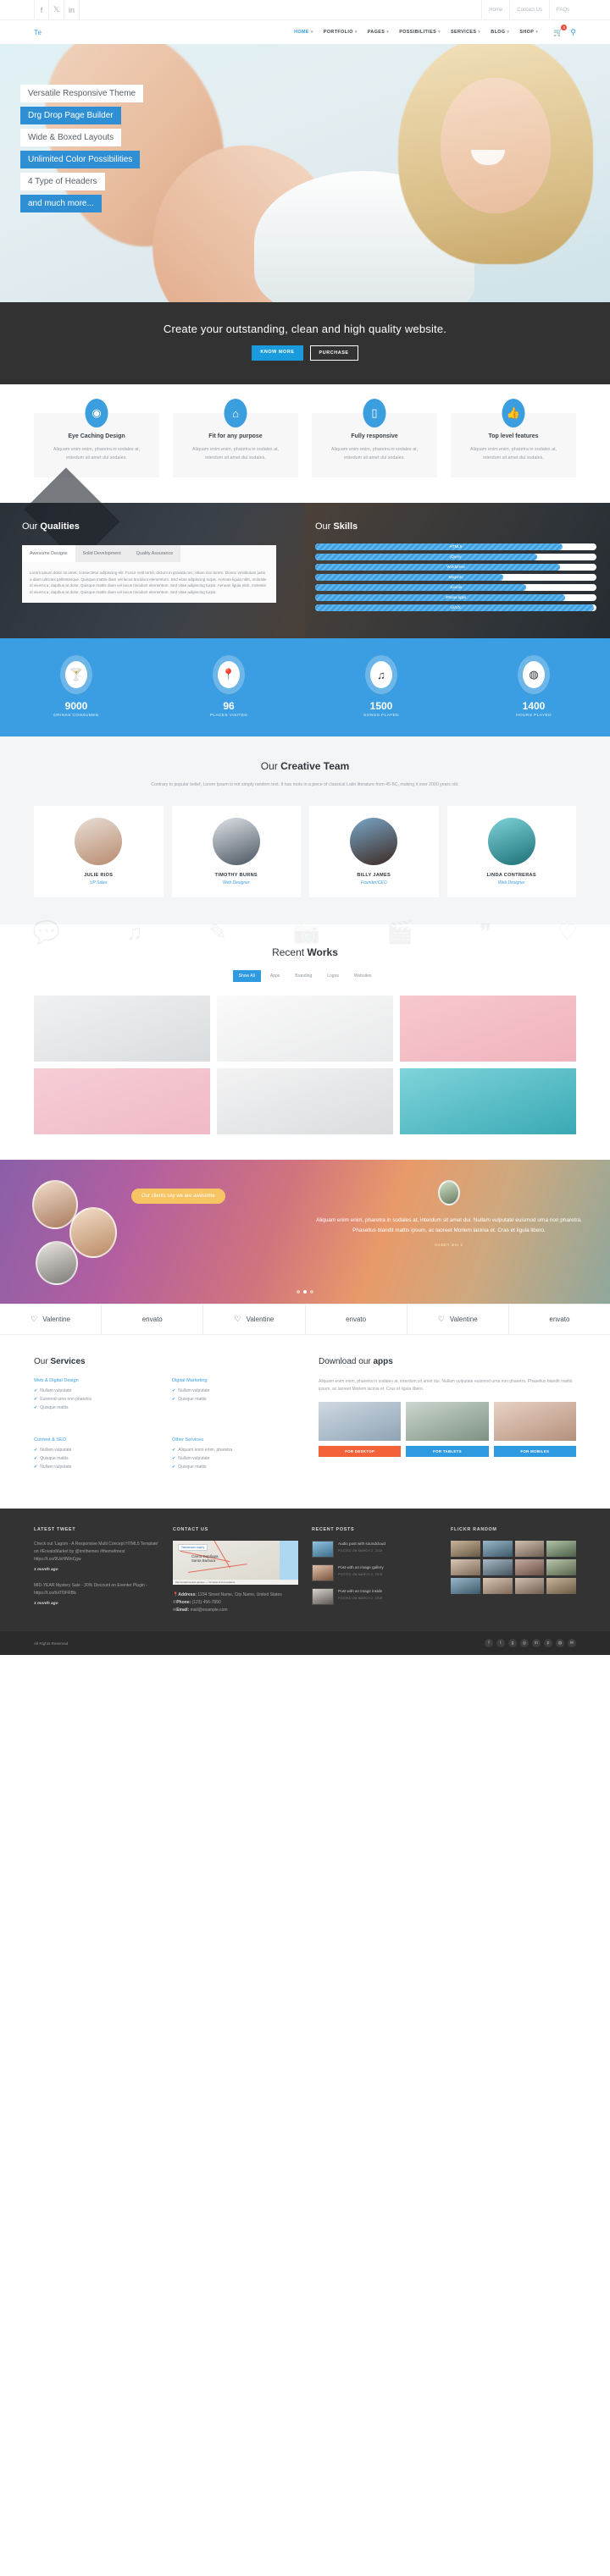  Describe the element at coordinates (305, 1643) in the screenshot. I see `copyright-bar: All Rights Reserved f t g ◎ in p ◍ ✉` at that location.